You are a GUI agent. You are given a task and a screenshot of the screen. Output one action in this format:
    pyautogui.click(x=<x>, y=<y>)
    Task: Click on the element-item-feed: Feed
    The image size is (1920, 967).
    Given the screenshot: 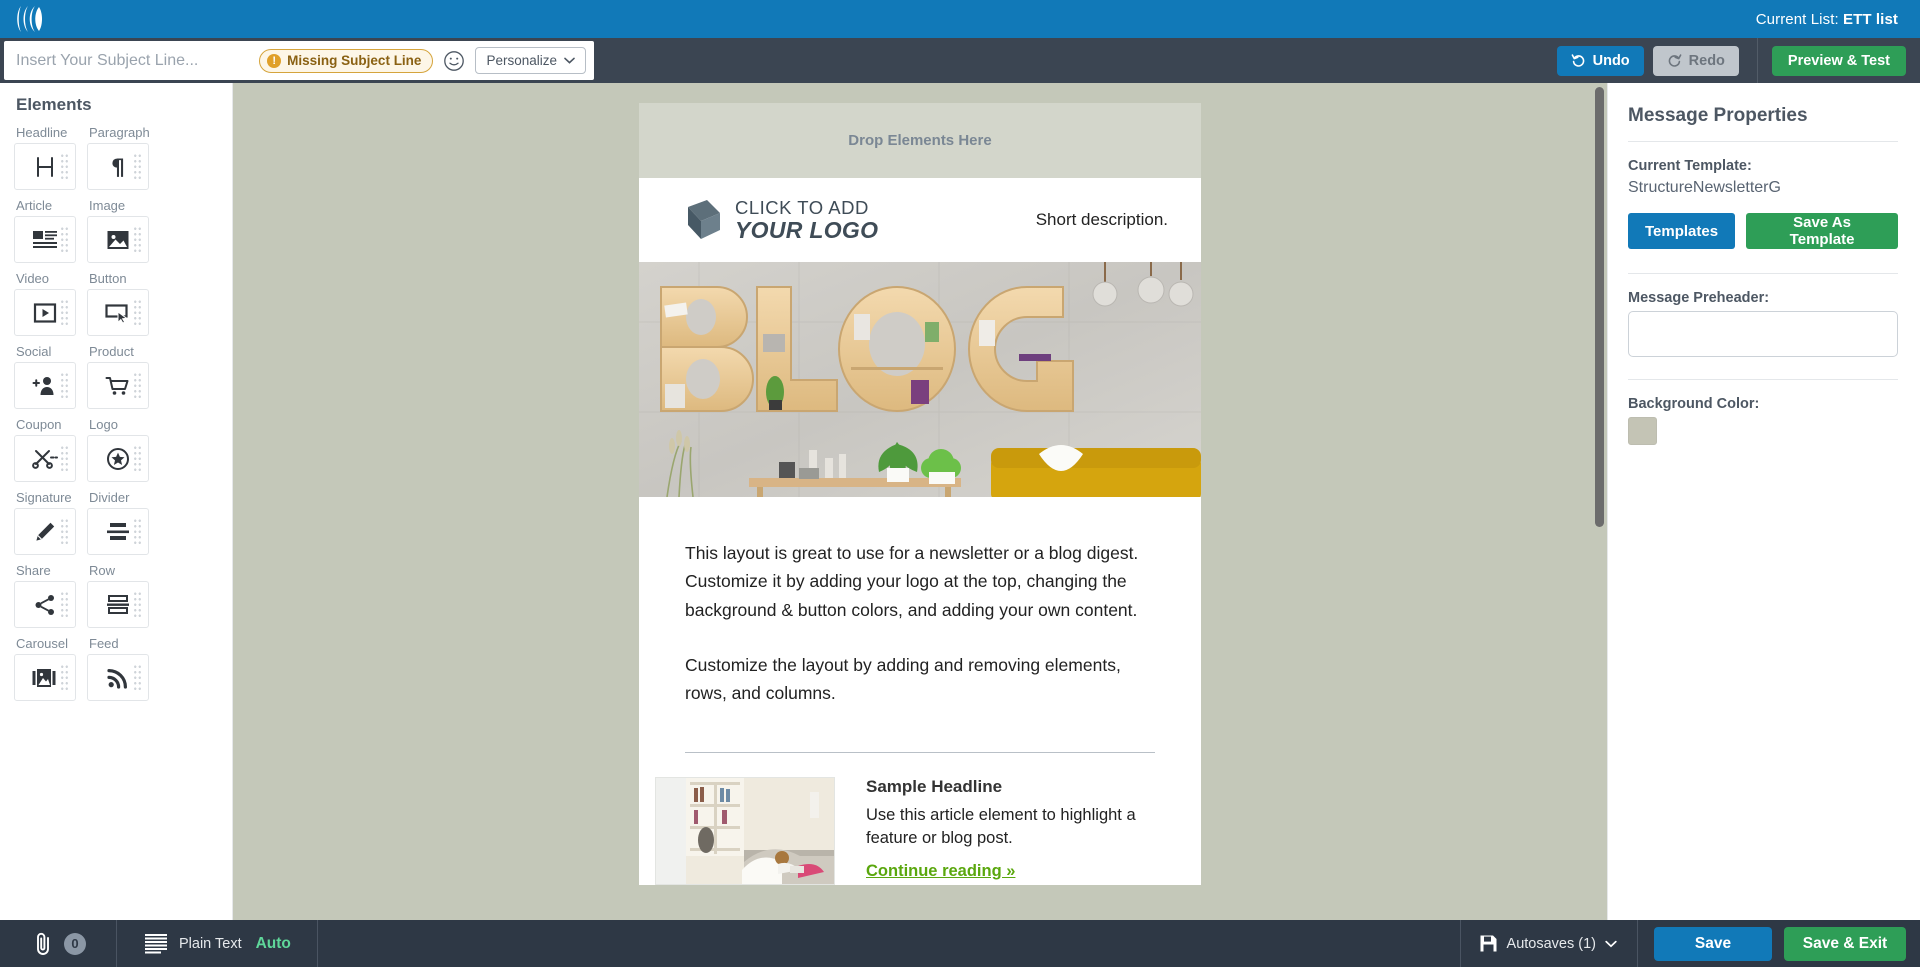 What is the action you would take?
    pyautogui.click(x=123, y=667)
    